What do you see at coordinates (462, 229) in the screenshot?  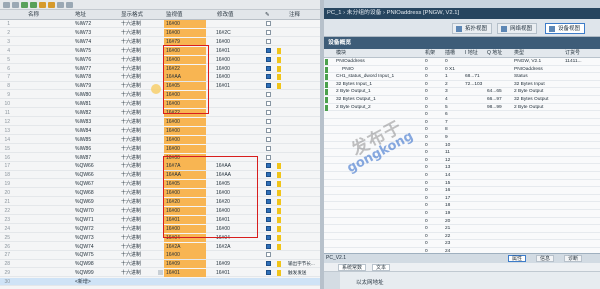 I see `overview-row: 0 21` at bounding box center [462, 229].